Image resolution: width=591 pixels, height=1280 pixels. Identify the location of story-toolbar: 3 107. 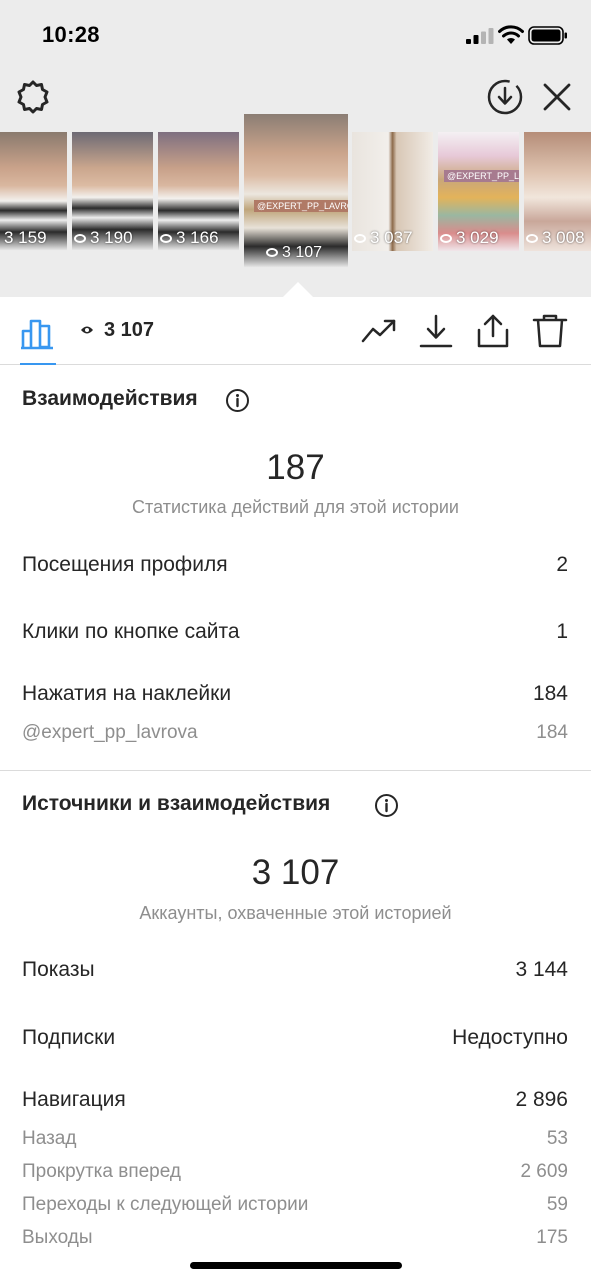
(295, 331).